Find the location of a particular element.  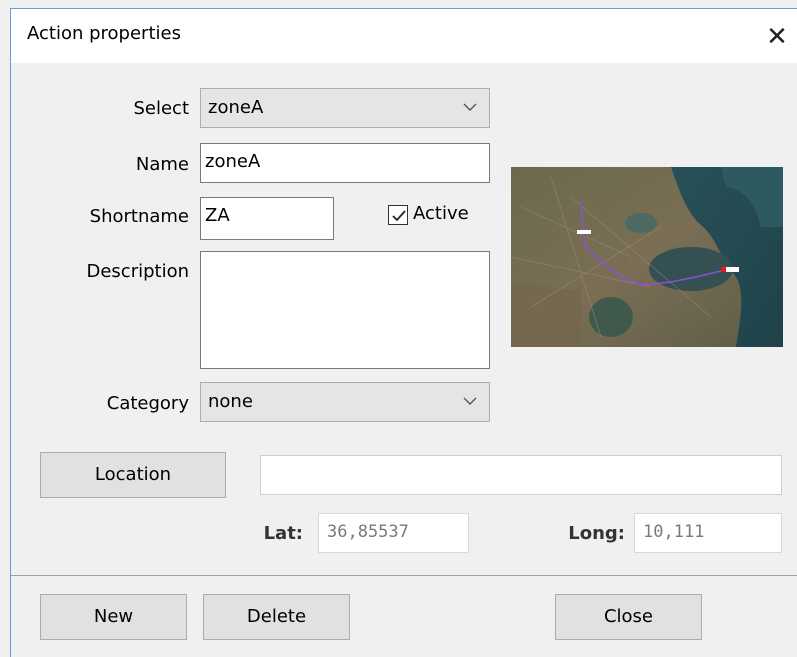

map-thumbnail is located at coordinates (647, 257).